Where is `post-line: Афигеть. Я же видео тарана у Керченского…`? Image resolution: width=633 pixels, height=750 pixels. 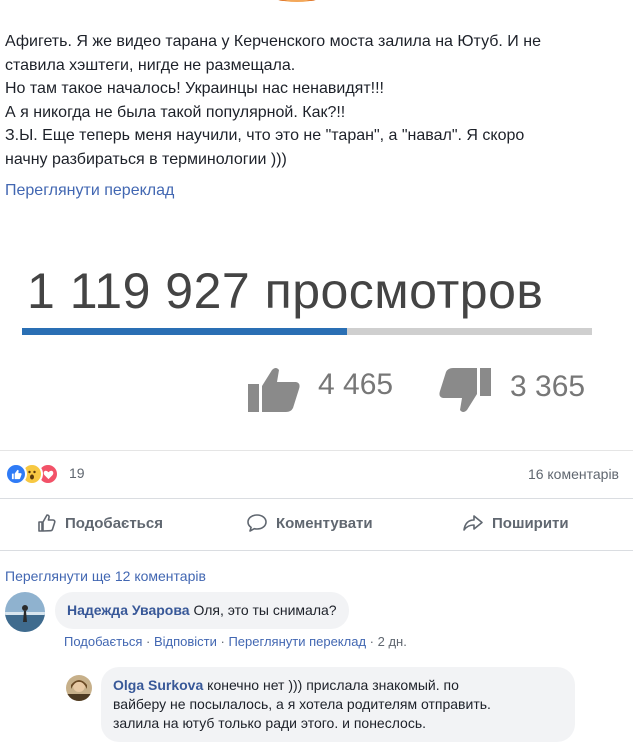
post-line: Афигеть. Я же видео тарана у Керченского… is located at coordinates (273, 41).